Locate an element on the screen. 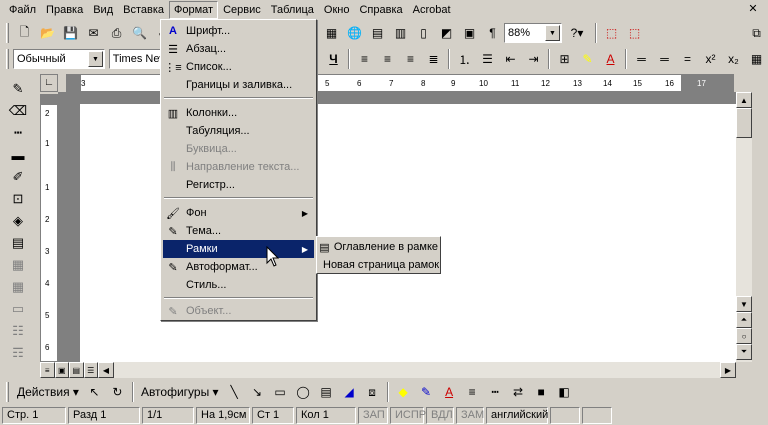 The width and height of the screenshot is (768, 425). shading-icon: ◈ is located at coordinates (18, 221).